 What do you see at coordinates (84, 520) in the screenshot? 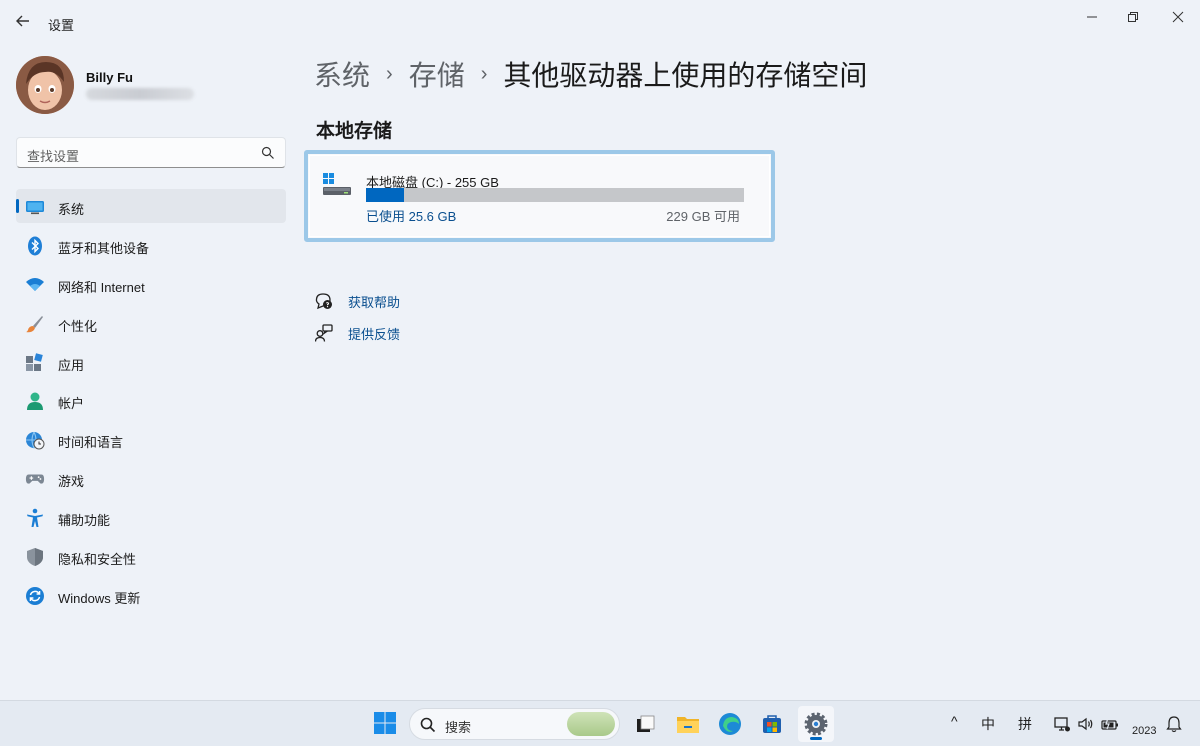
I see `sidebar-item-label: 辅助功能` at bounding box center [84, 520].